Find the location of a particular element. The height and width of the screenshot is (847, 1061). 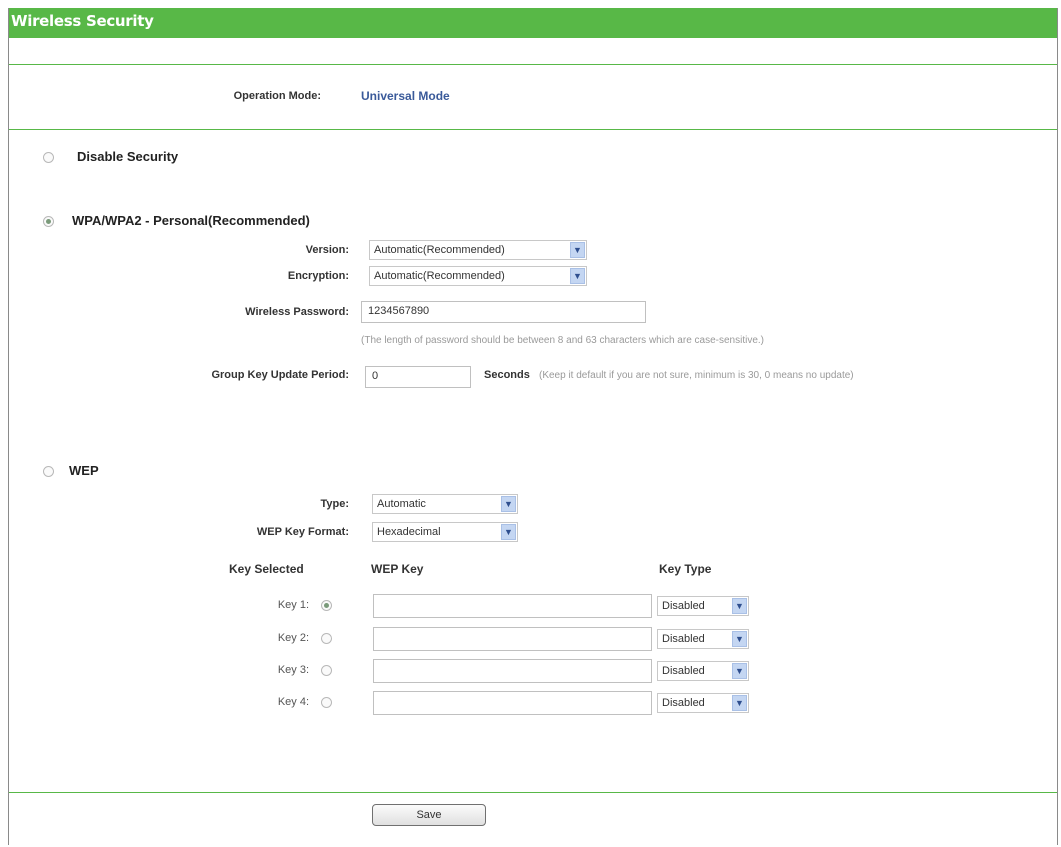

version-select: Automatic(Recommended) ▼ is located at coordinates (478, 250).